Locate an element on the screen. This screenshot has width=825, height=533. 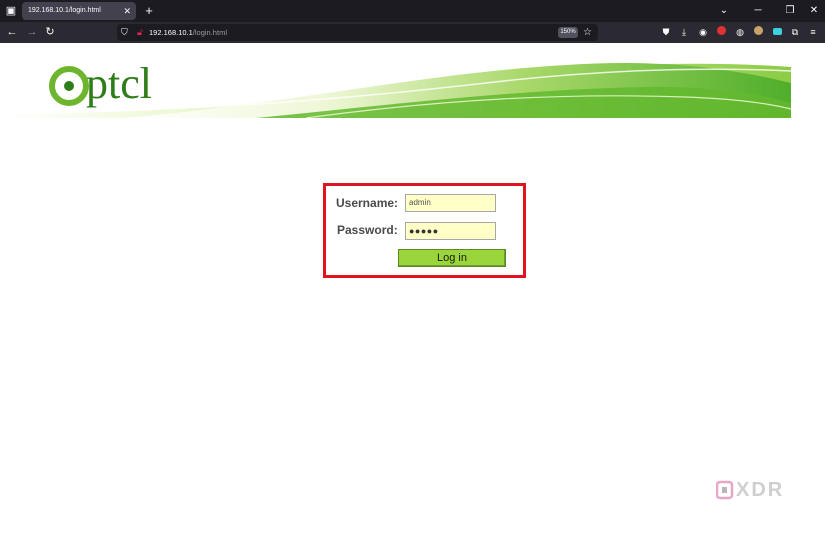
close-tab-icon: ✕ is located at coordinates (127, 11).